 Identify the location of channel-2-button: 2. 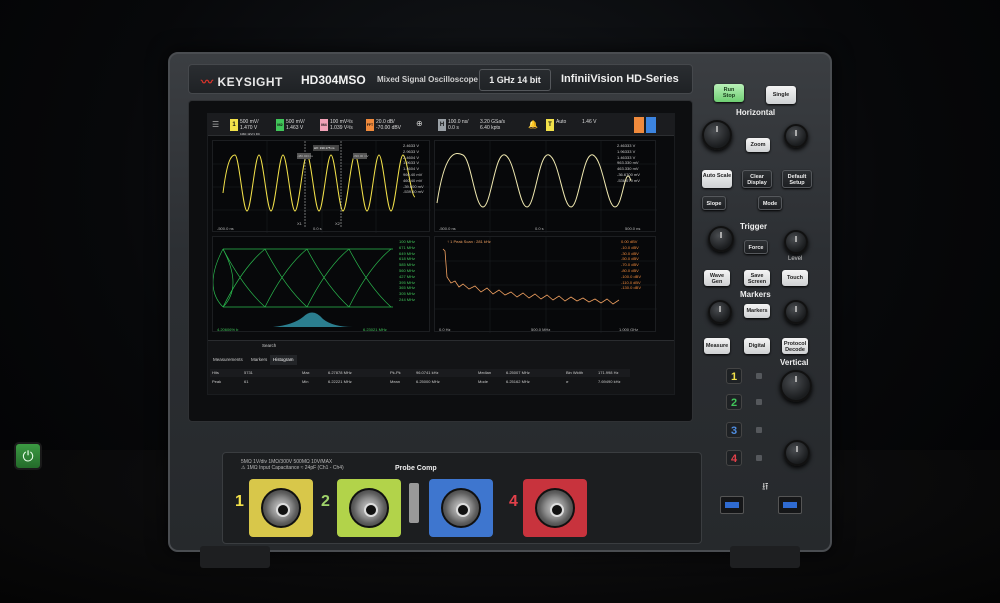
(734, 402).